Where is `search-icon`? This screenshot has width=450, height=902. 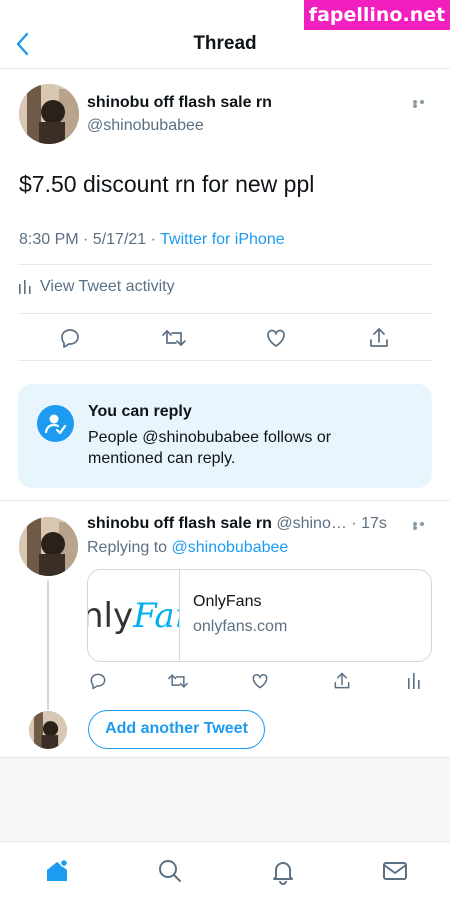
search-icon is located at coordinates (170, 871).